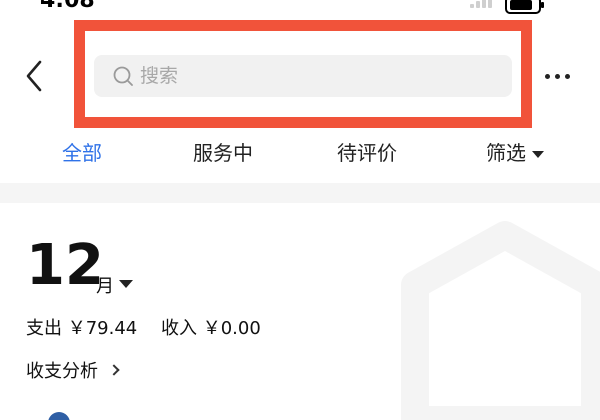 Image resolution: width=600 pixels, height=420 pixels. I want to click on expense-value: ￥79.44, so click(102, 328).